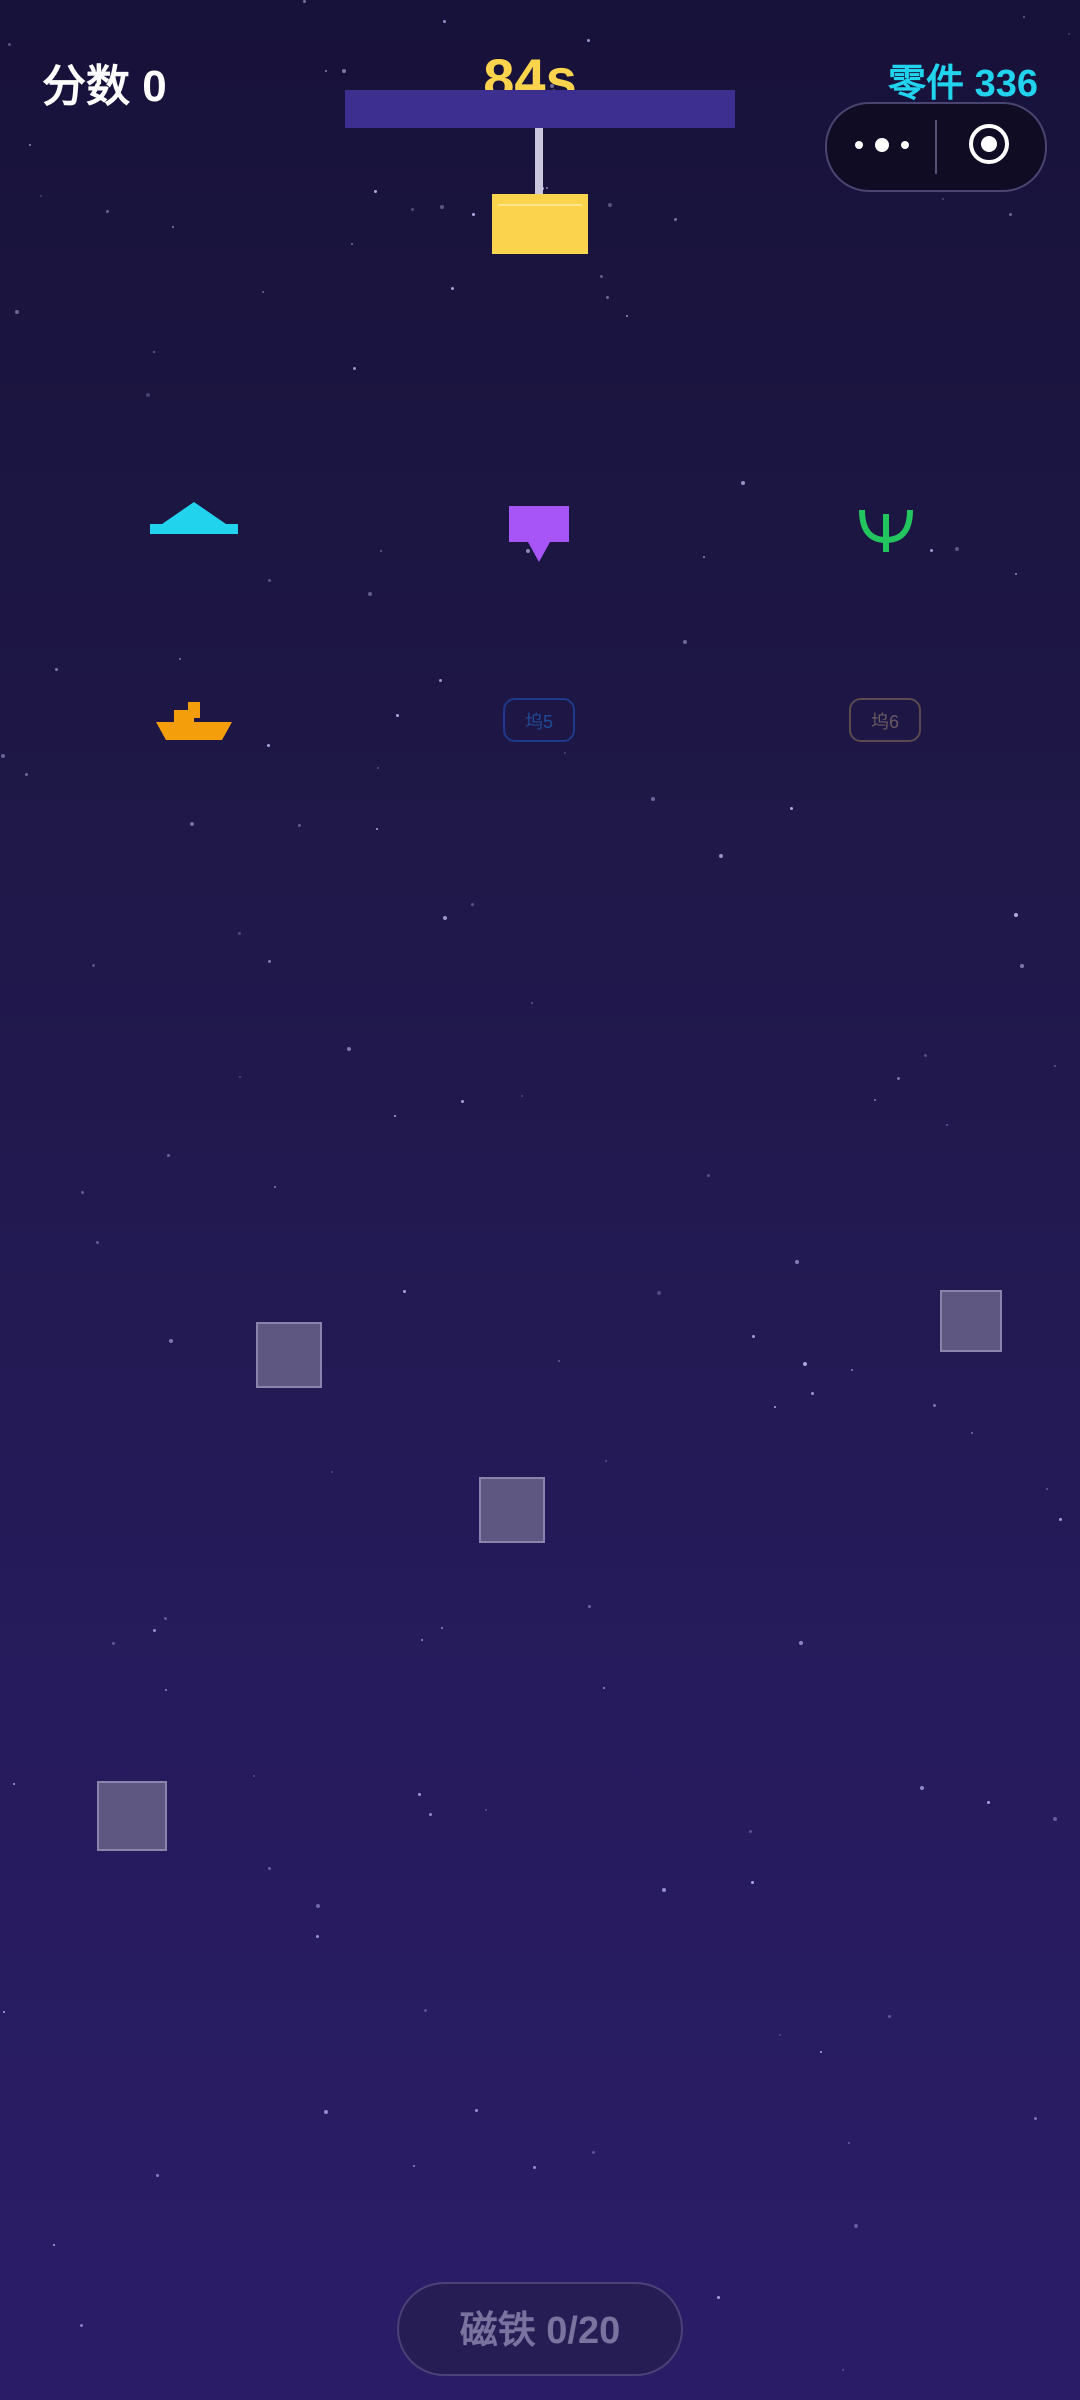 The image size is (1080, 2400). Describe the element at coordinates (989, 144) in the screenshot. I see `close-target-icon` at that location.